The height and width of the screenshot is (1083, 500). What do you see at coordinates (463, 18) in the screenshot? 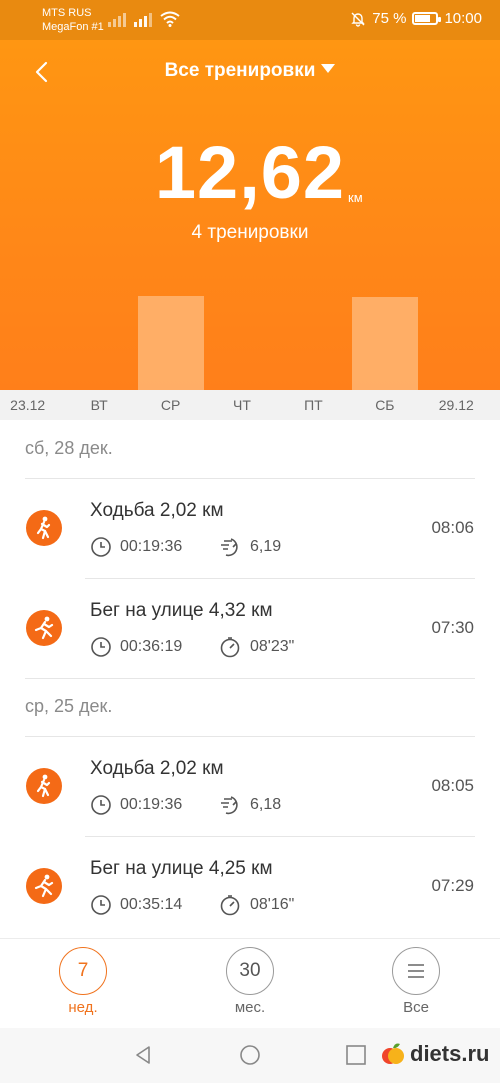
I see `clock: 10:00` at bounding box center [463, 18].